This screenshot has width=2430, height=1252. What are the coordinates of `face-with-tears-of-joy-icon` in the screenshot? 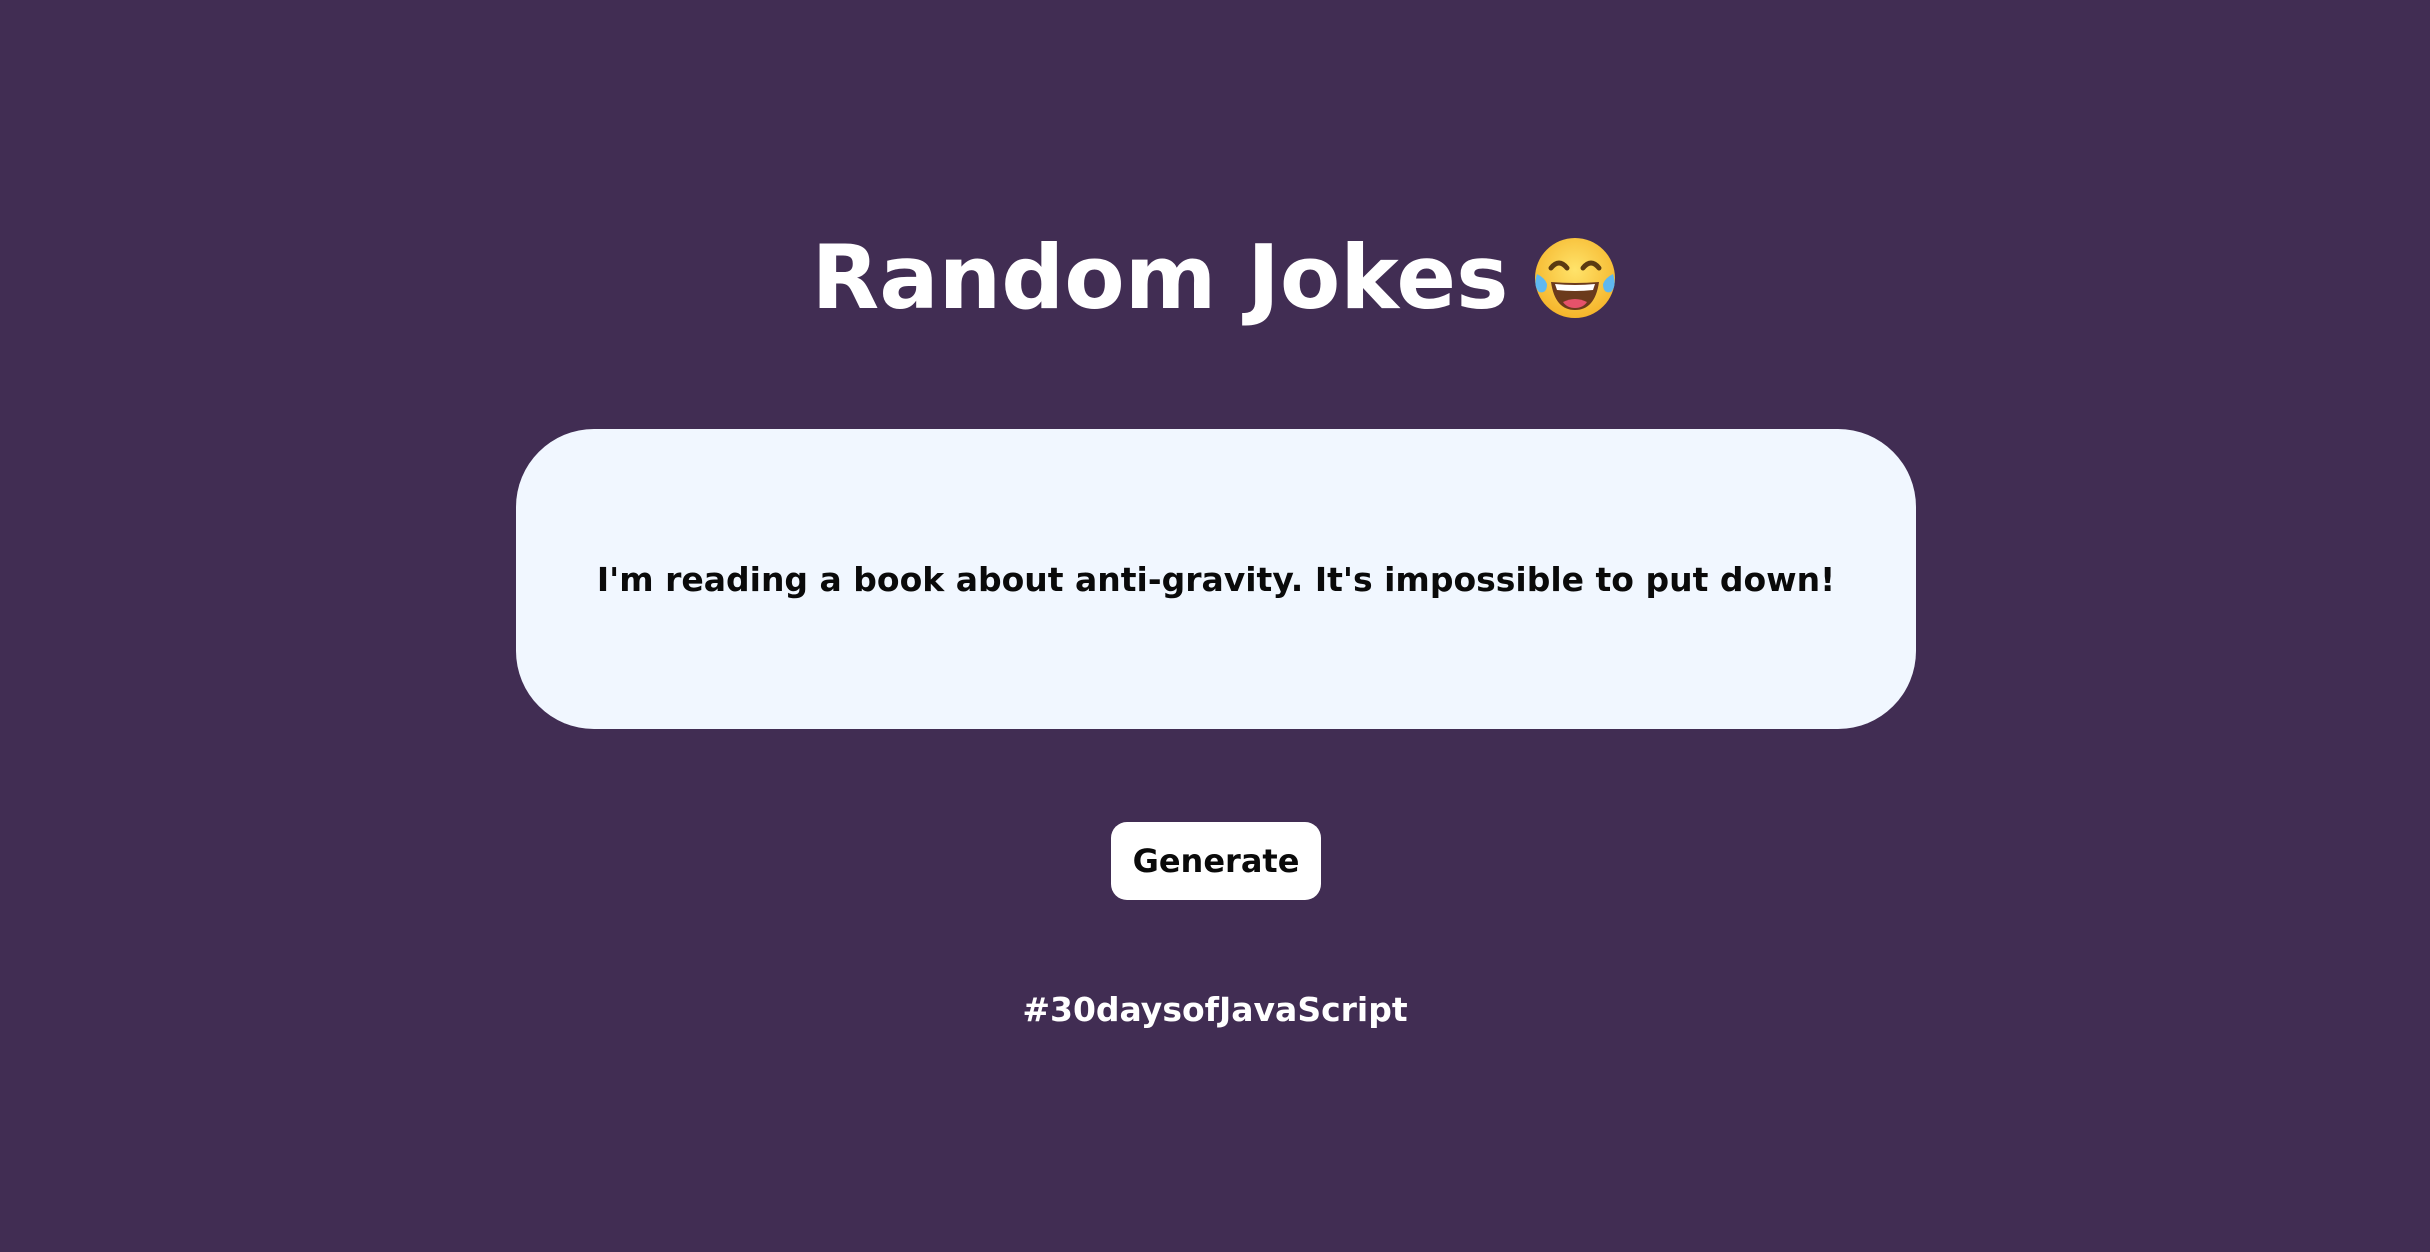 It's located at (1575, 278).